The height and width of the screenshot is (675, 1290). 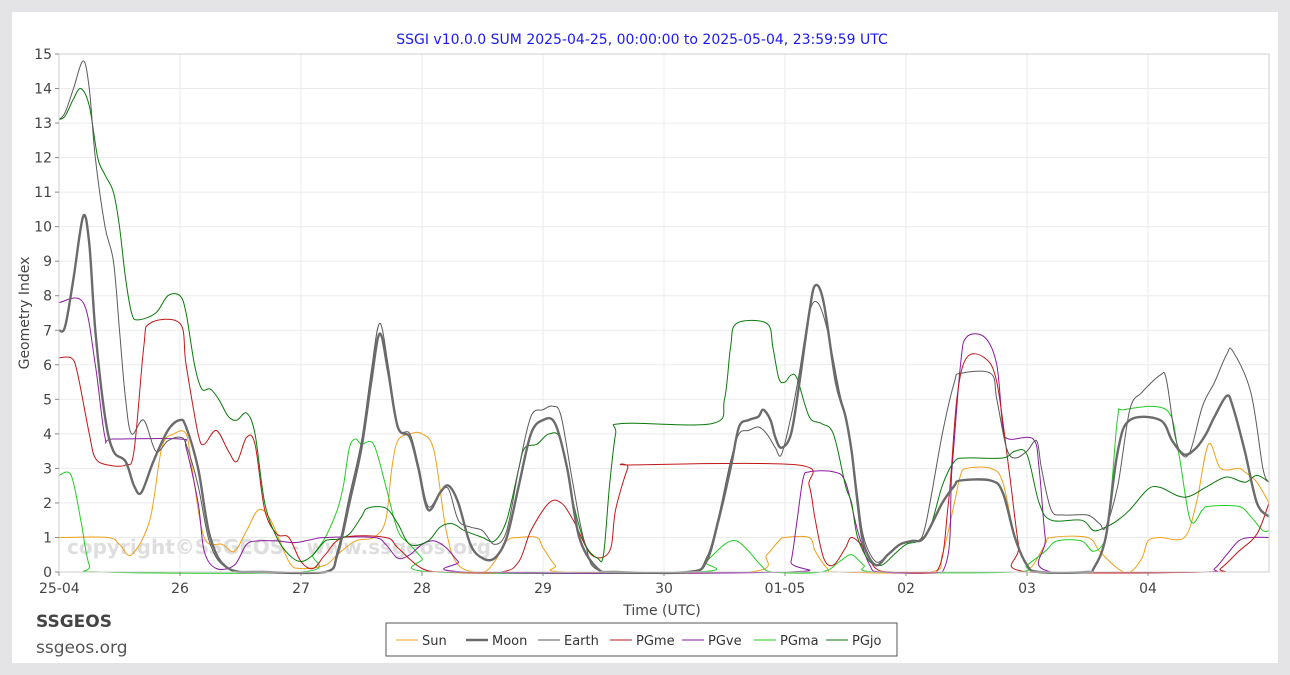 I want to click on y-tick-label: 13, so click(x=43, y=124).